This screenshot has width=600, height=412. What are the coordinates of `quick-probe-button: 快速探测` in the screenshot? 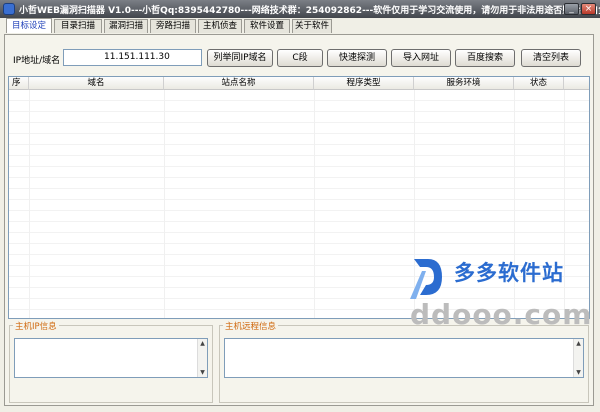 It's located at (357, 58).